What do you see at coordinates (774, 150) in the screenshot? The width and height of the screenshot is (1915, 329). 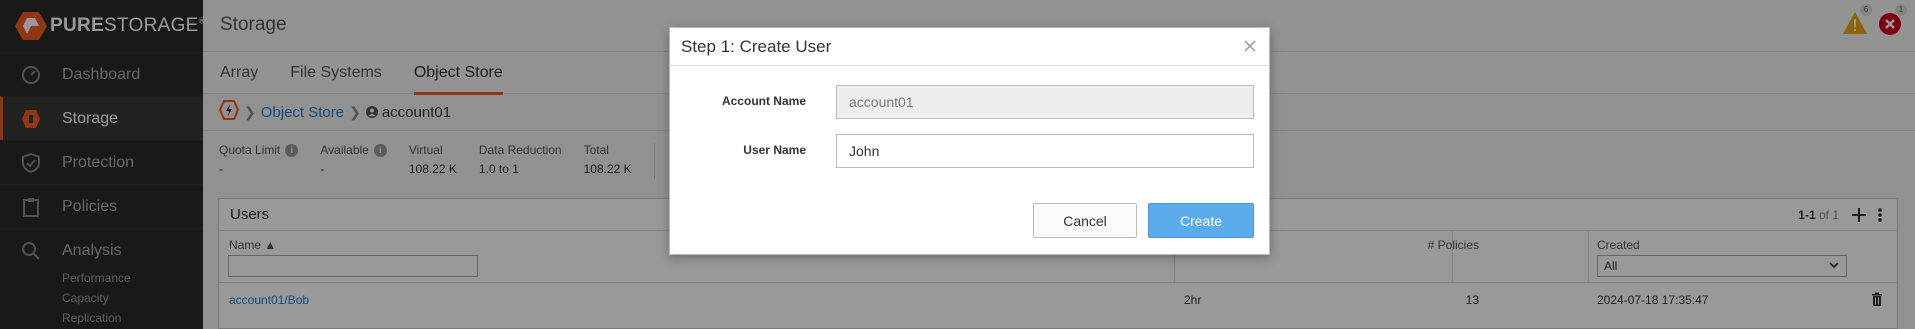 I see `user-name-label: User Name` at bounding box center [774, 150].